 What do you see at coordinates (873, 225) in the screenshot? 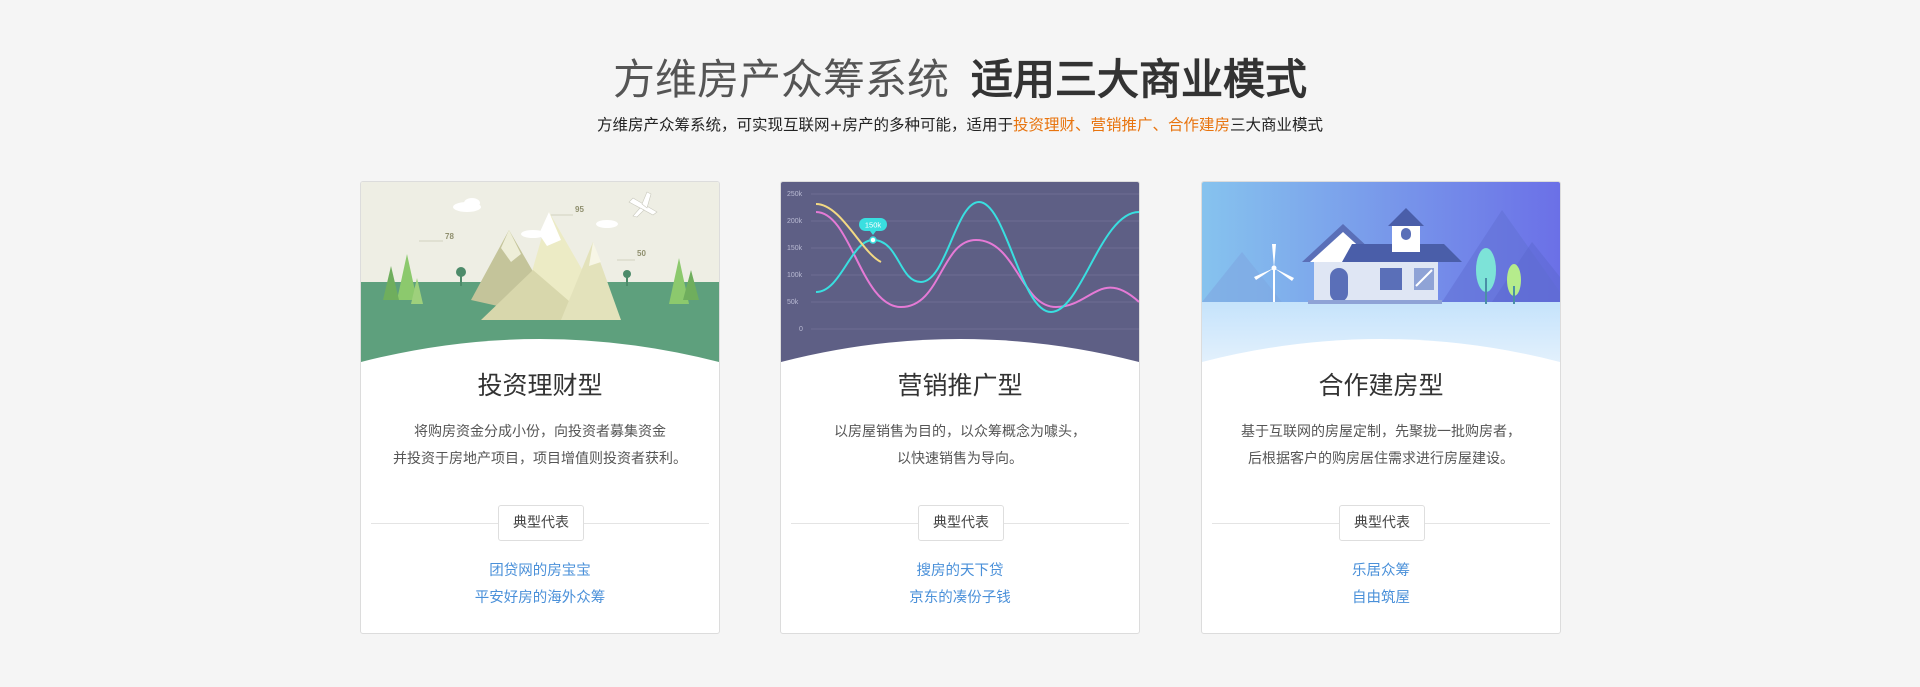
I see `chart-bubble-value: 150k` at bounding box center [873, 225].